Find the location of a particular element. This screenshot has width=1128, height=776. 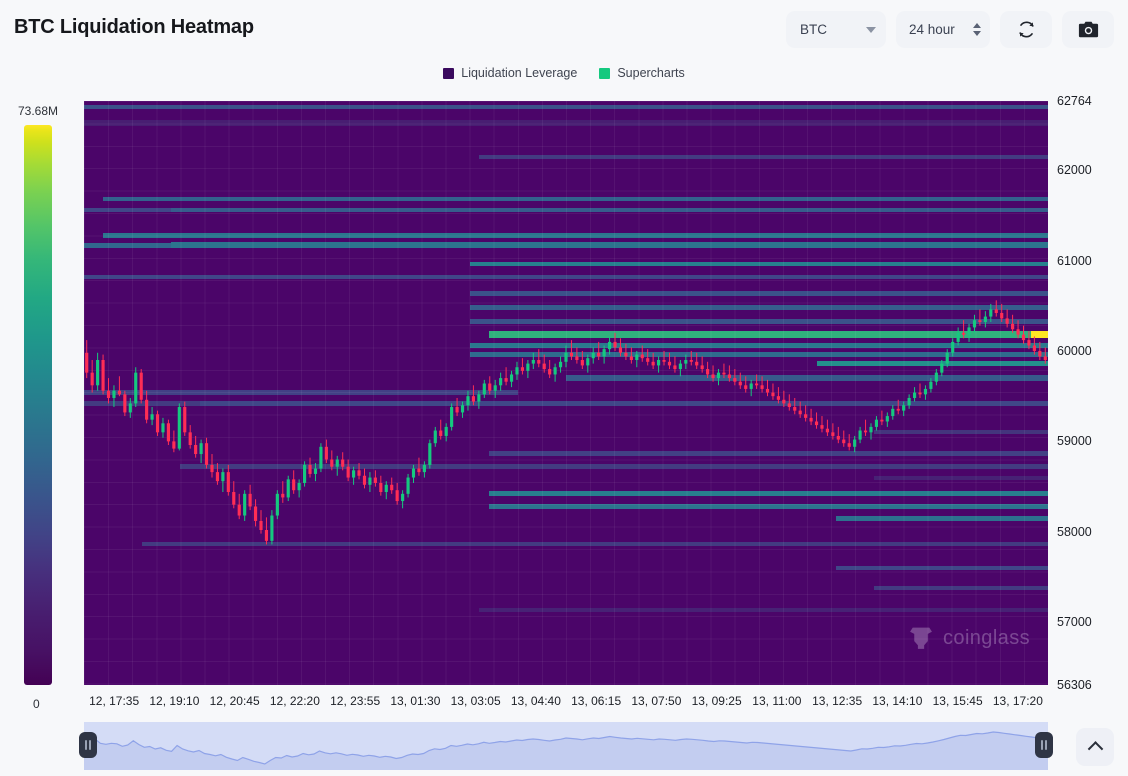

legend-label-supercharts: Supercharts is located at coordinates (651, 73).